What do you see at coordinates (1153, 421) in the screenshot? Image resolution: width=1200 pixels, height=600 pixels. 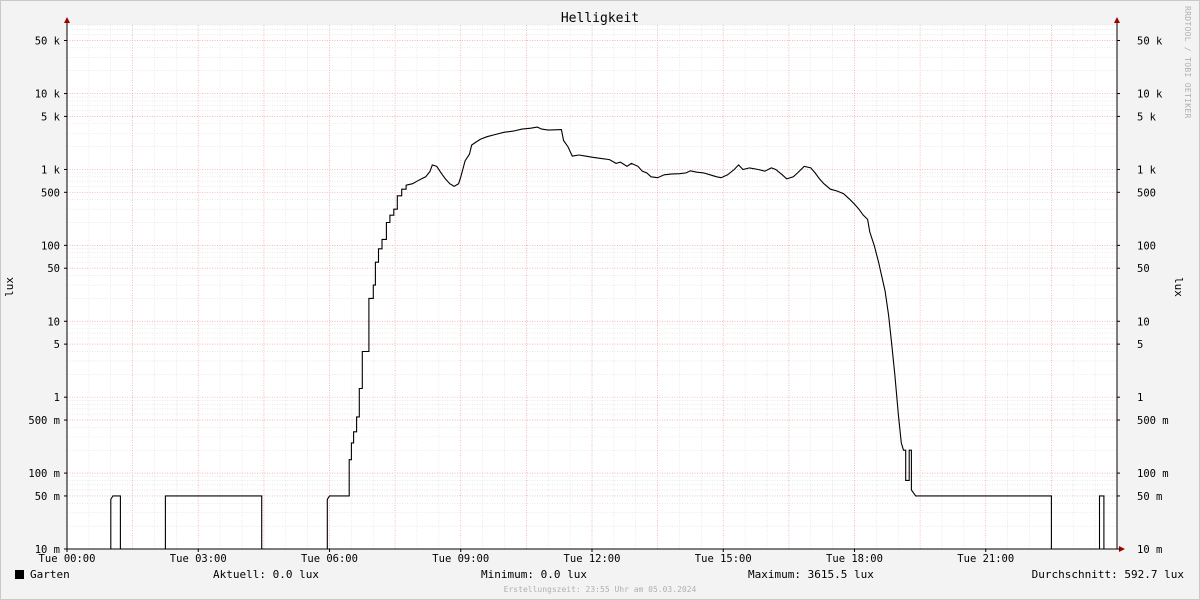 I see `y-tick-label-right: 500 m` at bounding box center [1153, 421].